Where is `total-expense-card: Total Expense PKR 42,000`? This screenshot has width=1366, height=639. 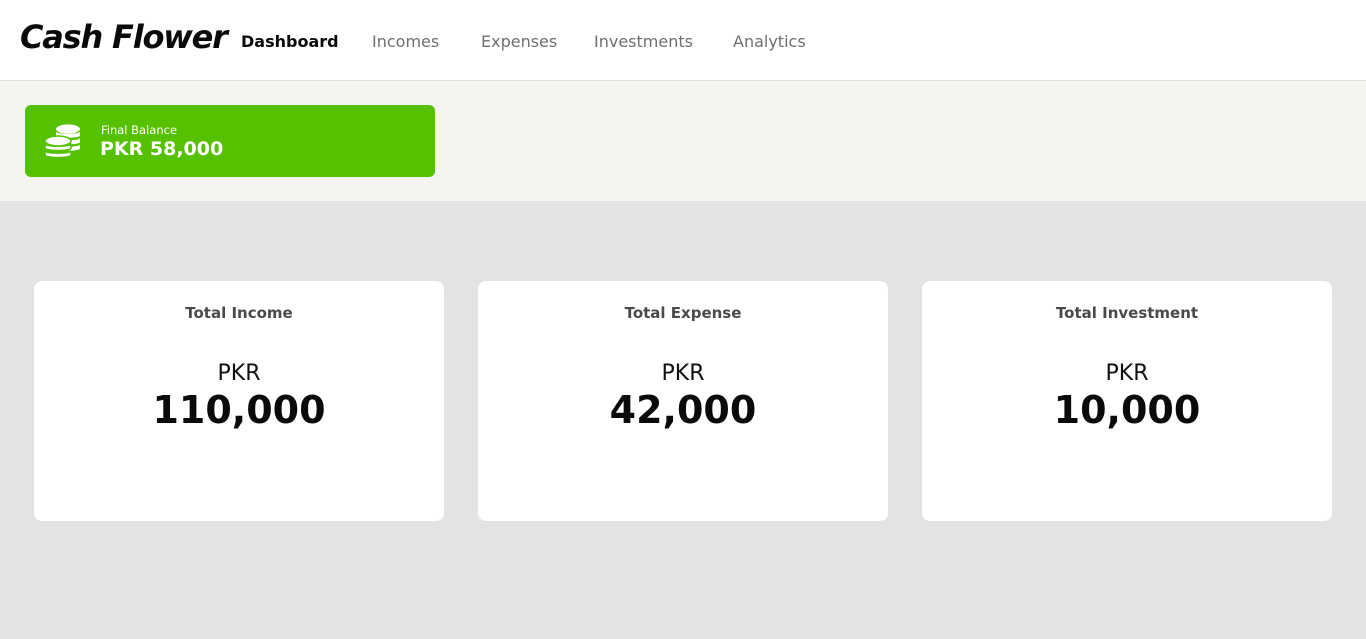 total-expense-card: Total Expense PKR 42,000 is located at coordinates (683, 401).